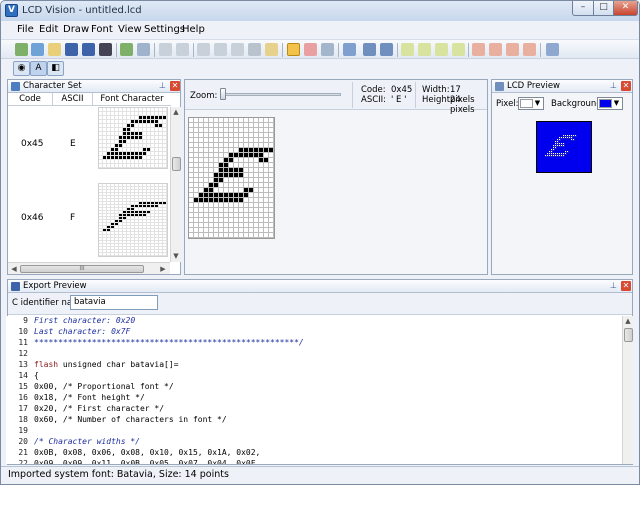 This screenshot has height=528, width=640. Describe the element at coordinates (407, 49) in the screenshot. I see `add-column-left-icon` at that location.